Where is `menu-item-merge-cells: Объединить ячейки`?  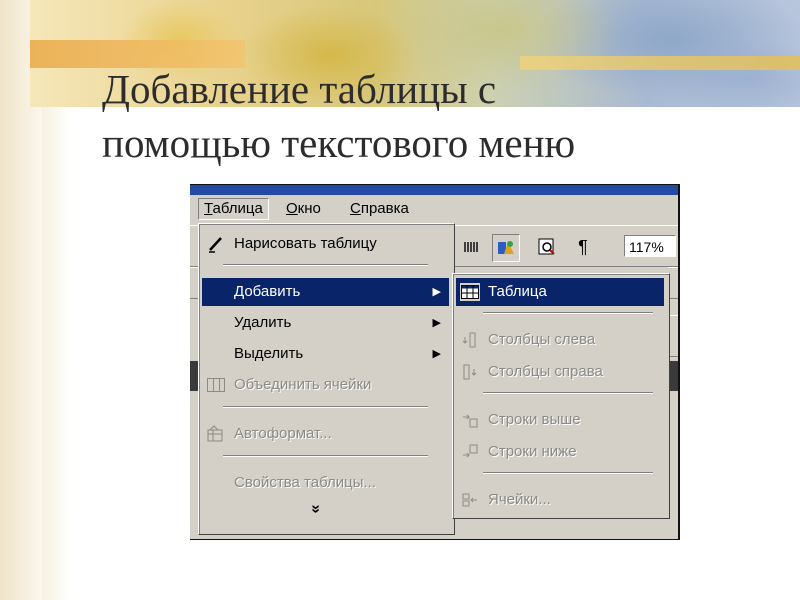 menu-item-merge-cells: Объединить ячейки is located at coordinates (325, 385).